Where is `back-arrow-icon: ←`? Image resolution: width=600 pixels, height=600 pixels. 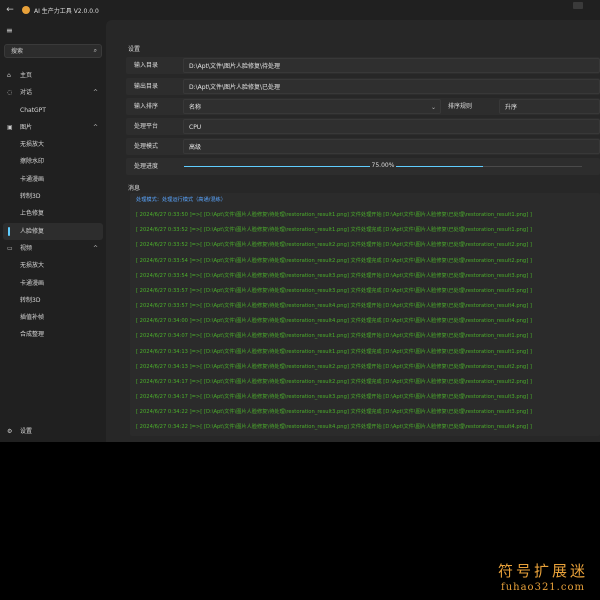 back-arrow-icon: ← is located at coordinates (10, 10).